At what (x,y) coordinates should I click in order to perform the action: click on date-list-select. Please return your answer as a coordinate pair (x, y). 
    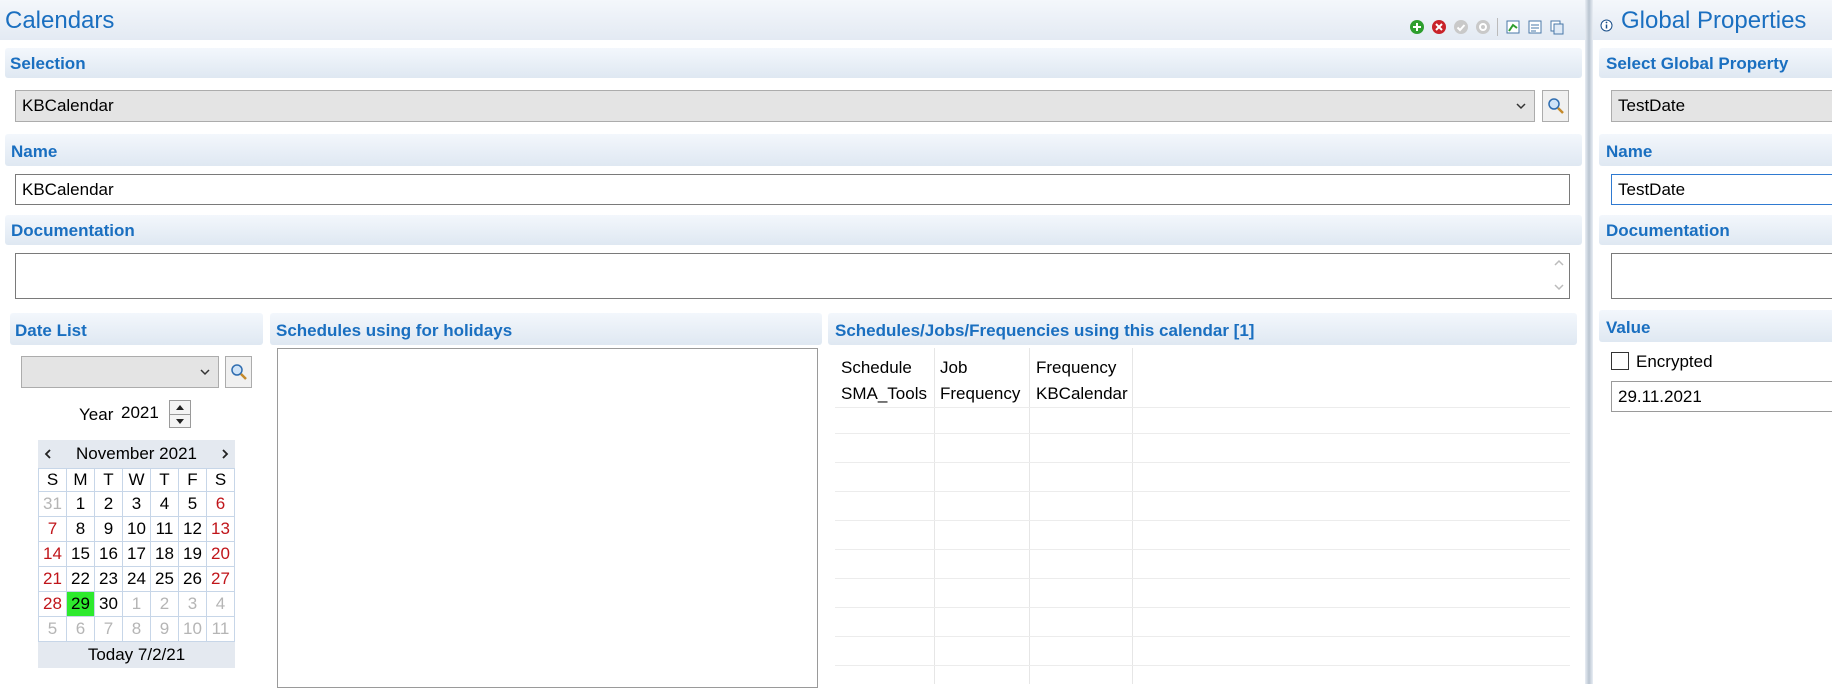
    Looking at the image, I should click on (120, 372).